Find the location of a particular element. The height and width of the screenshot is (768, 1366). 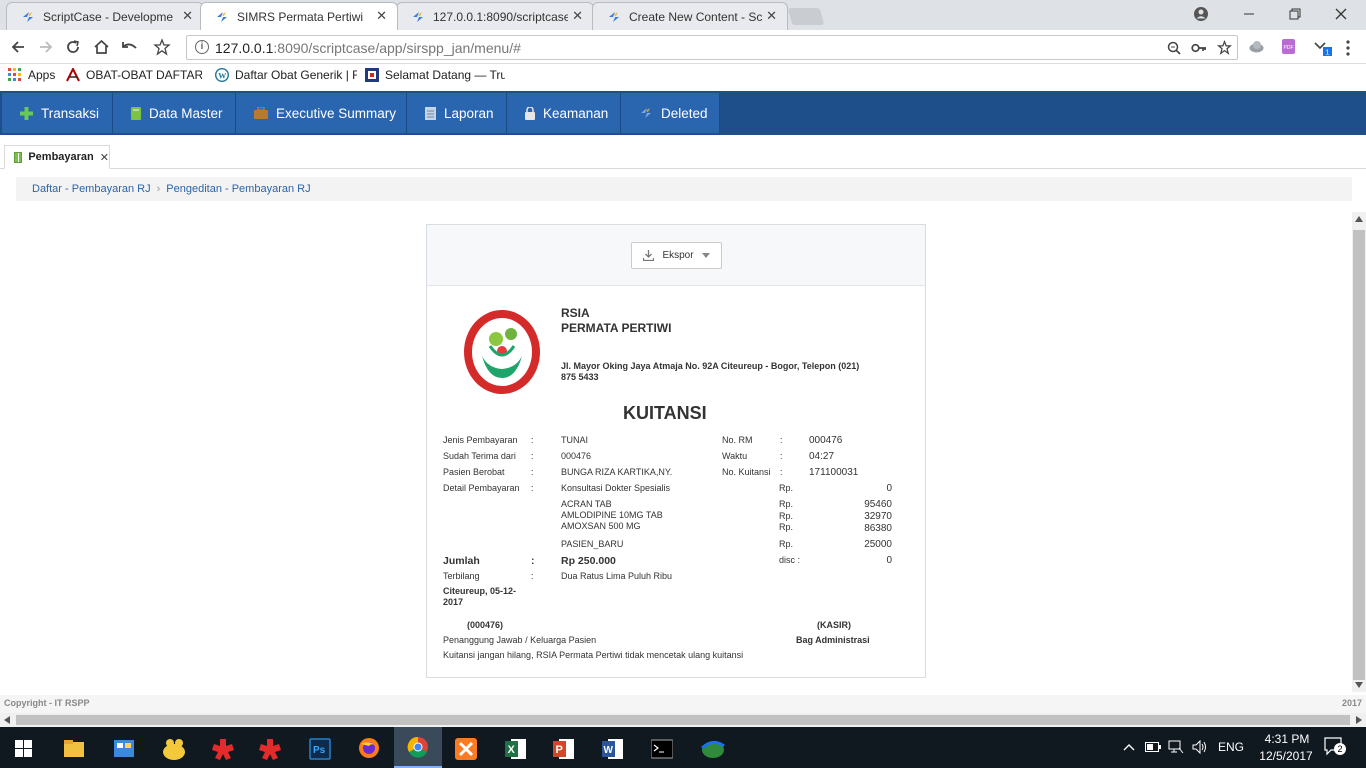

export-label: Ekspor is located at coordinates (678, 255).